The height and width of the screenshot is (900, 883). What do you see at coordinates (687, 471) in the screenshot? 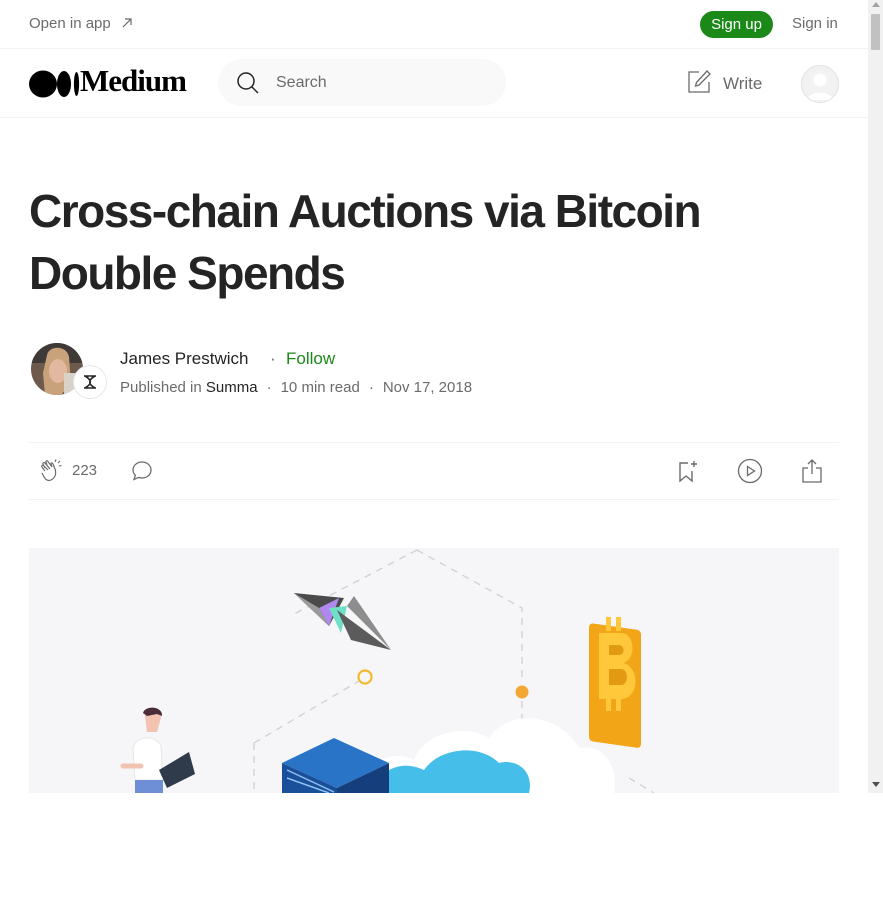
I see `bookmark-icon` at bounding box center [687, 471].